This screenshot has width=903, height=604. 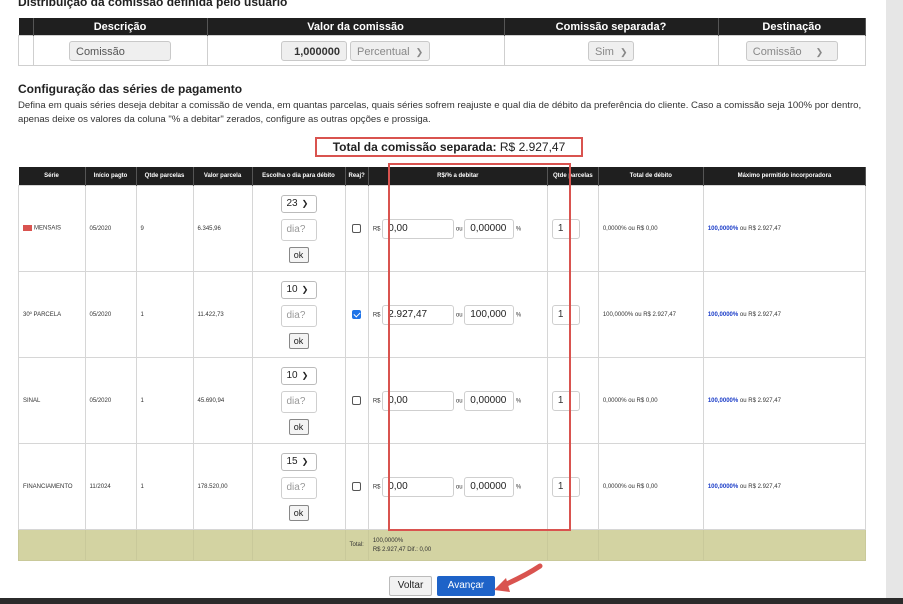 I want to click on serie-name: SINAL, so click(x=52, y=400).